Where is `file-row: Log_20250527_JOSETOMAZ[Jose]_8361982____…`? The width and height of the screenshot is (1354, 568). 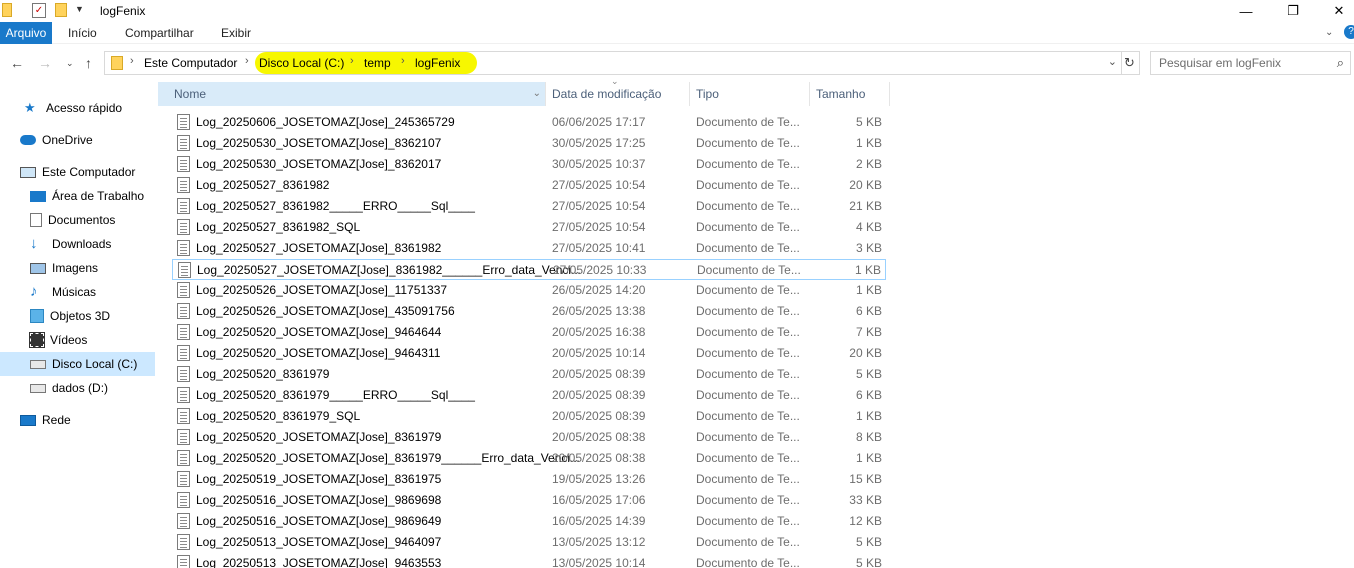 file-row: Log_20250527_JOSETOMAZ[Jose]_8361982____… is located at coordinates (529, 269).